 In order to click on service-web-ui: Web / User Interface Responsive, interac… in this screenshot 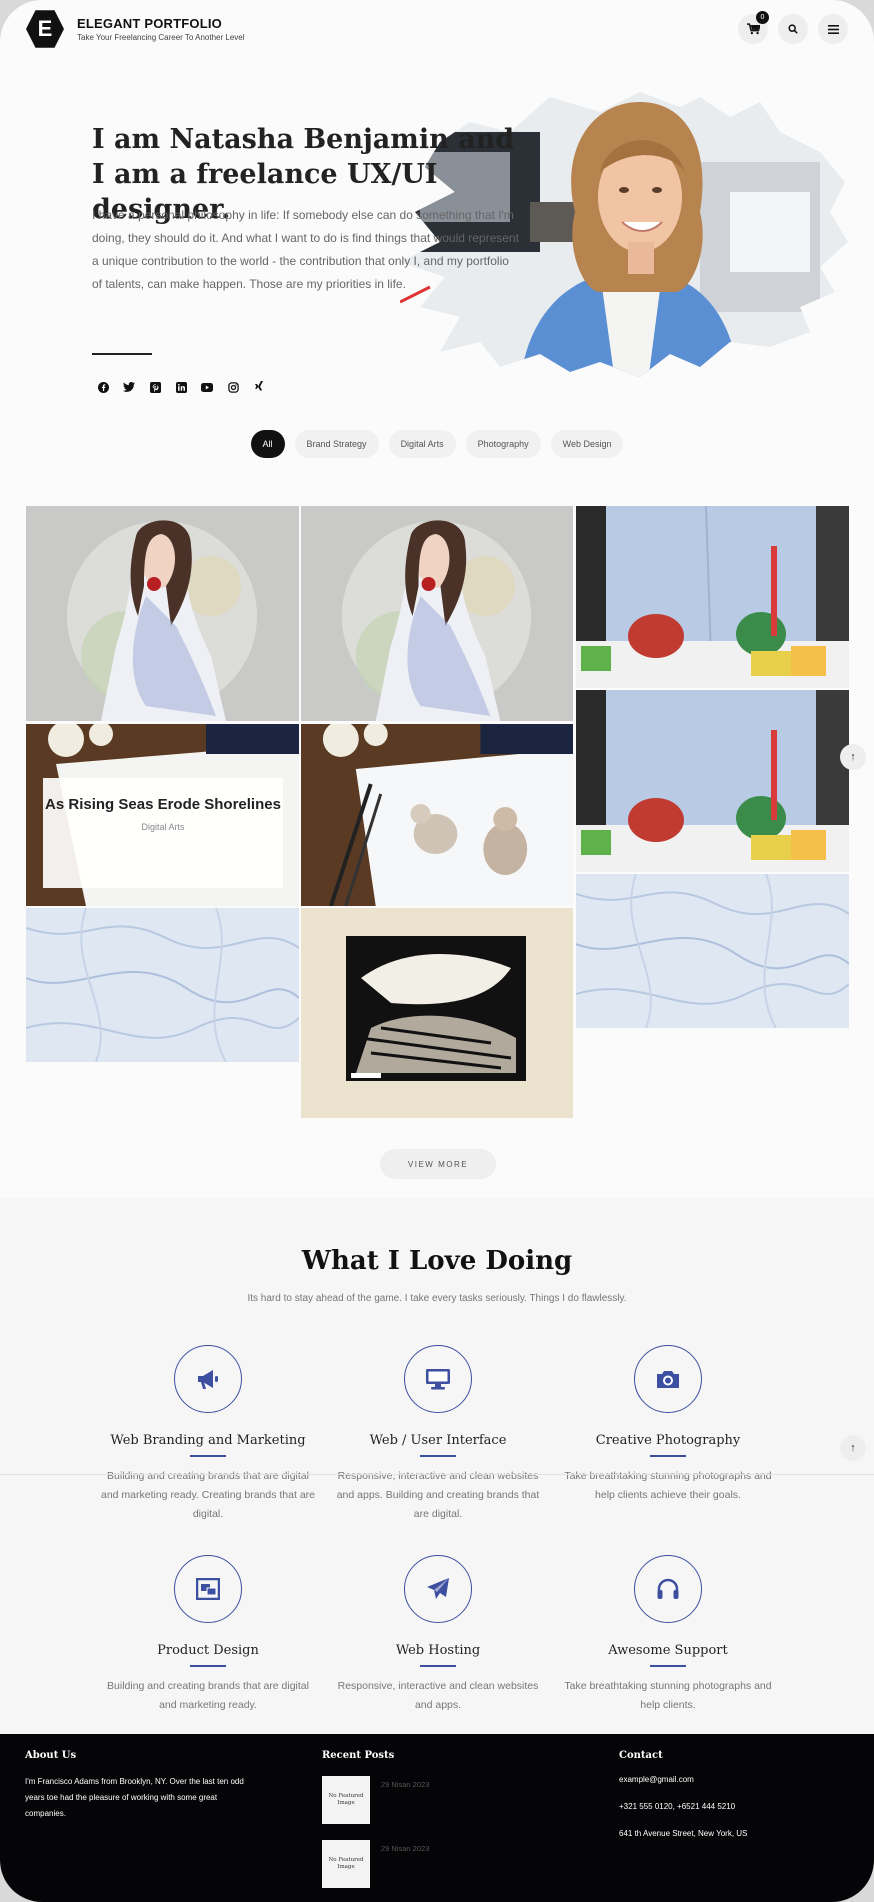, I will do `click(438, 1434)`.